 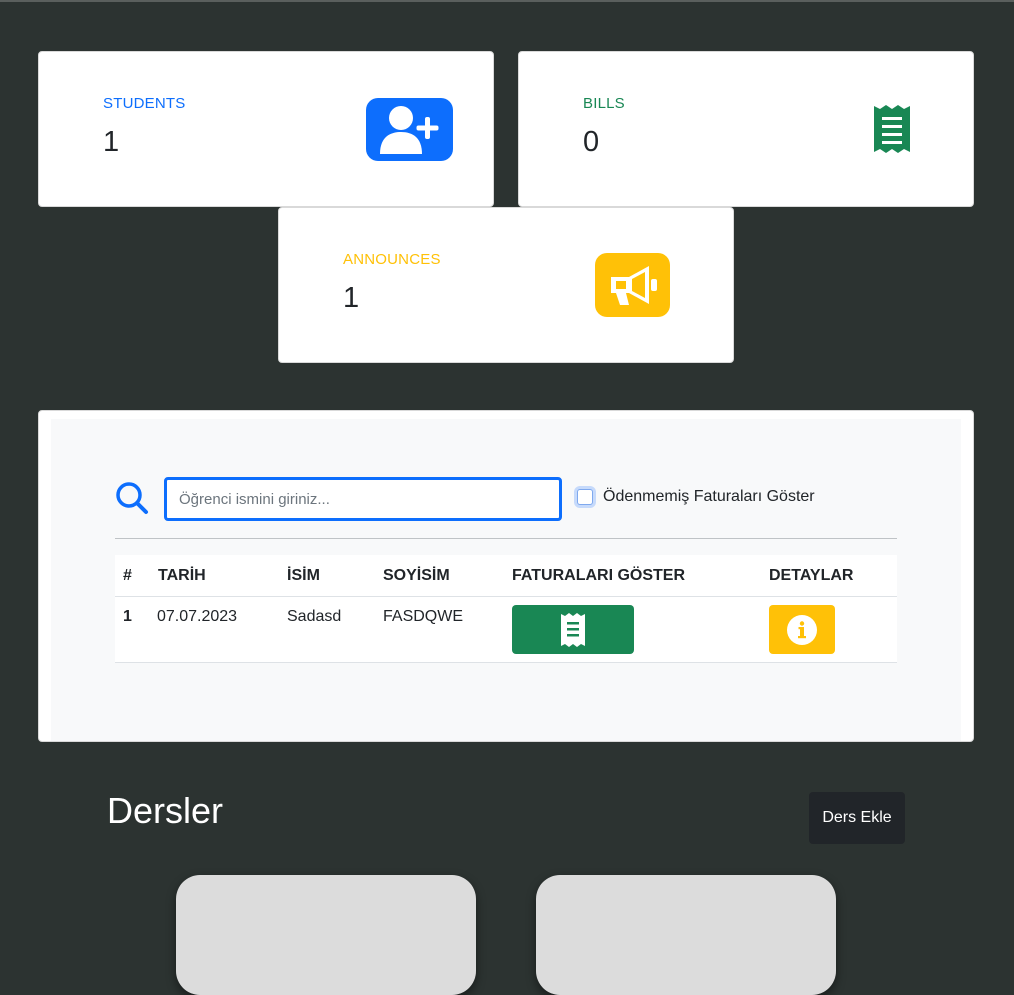 What do you see at coordinates (746, 129) in the screenshot?
I see `bills-stat-card: BILLS 0` at bounding box center [746, 129].